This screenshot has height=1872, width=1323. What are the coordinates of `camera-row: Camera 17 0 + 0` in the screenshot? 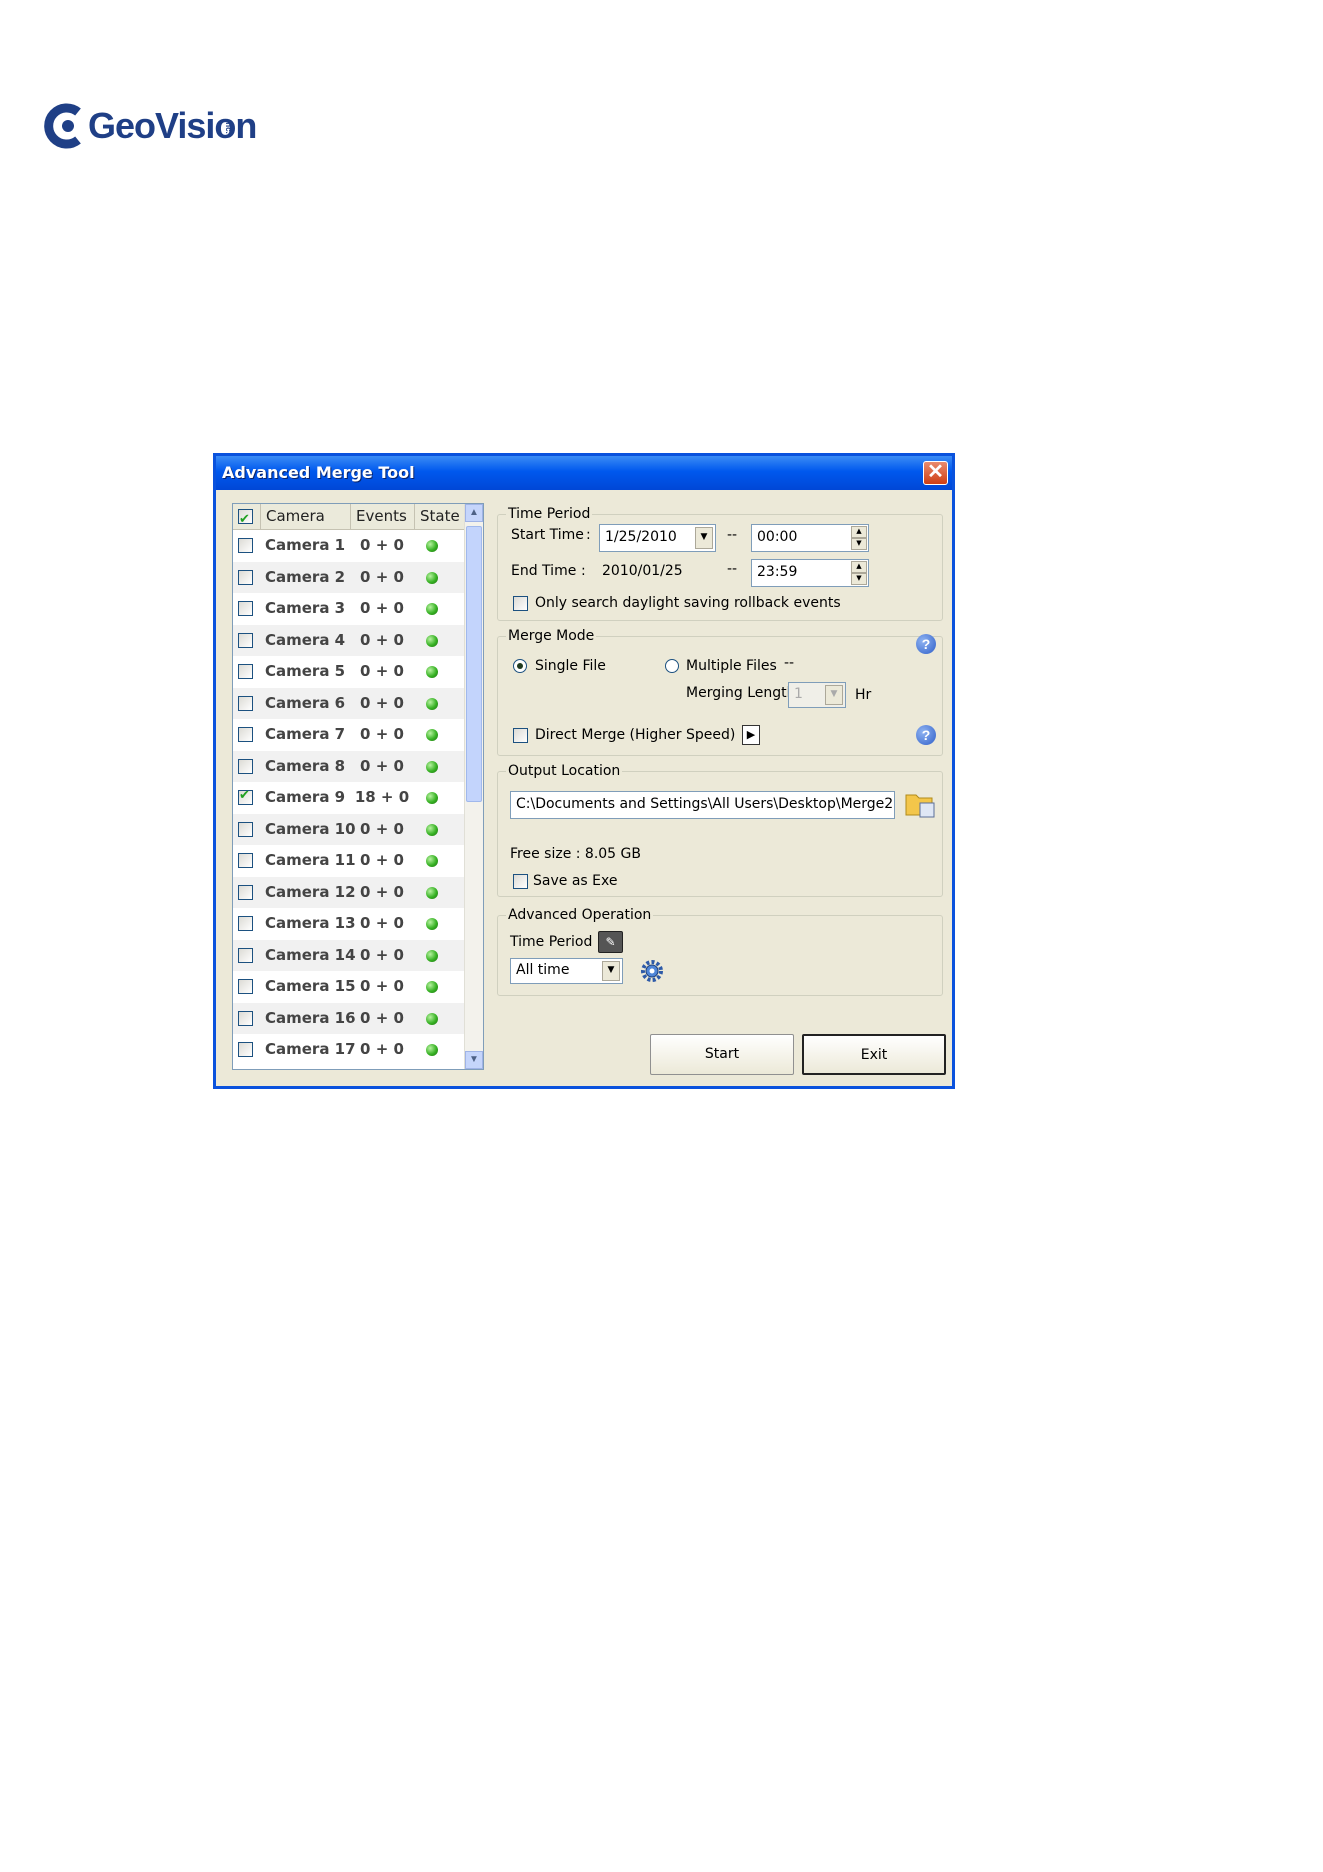 It's located at (349, 1050).